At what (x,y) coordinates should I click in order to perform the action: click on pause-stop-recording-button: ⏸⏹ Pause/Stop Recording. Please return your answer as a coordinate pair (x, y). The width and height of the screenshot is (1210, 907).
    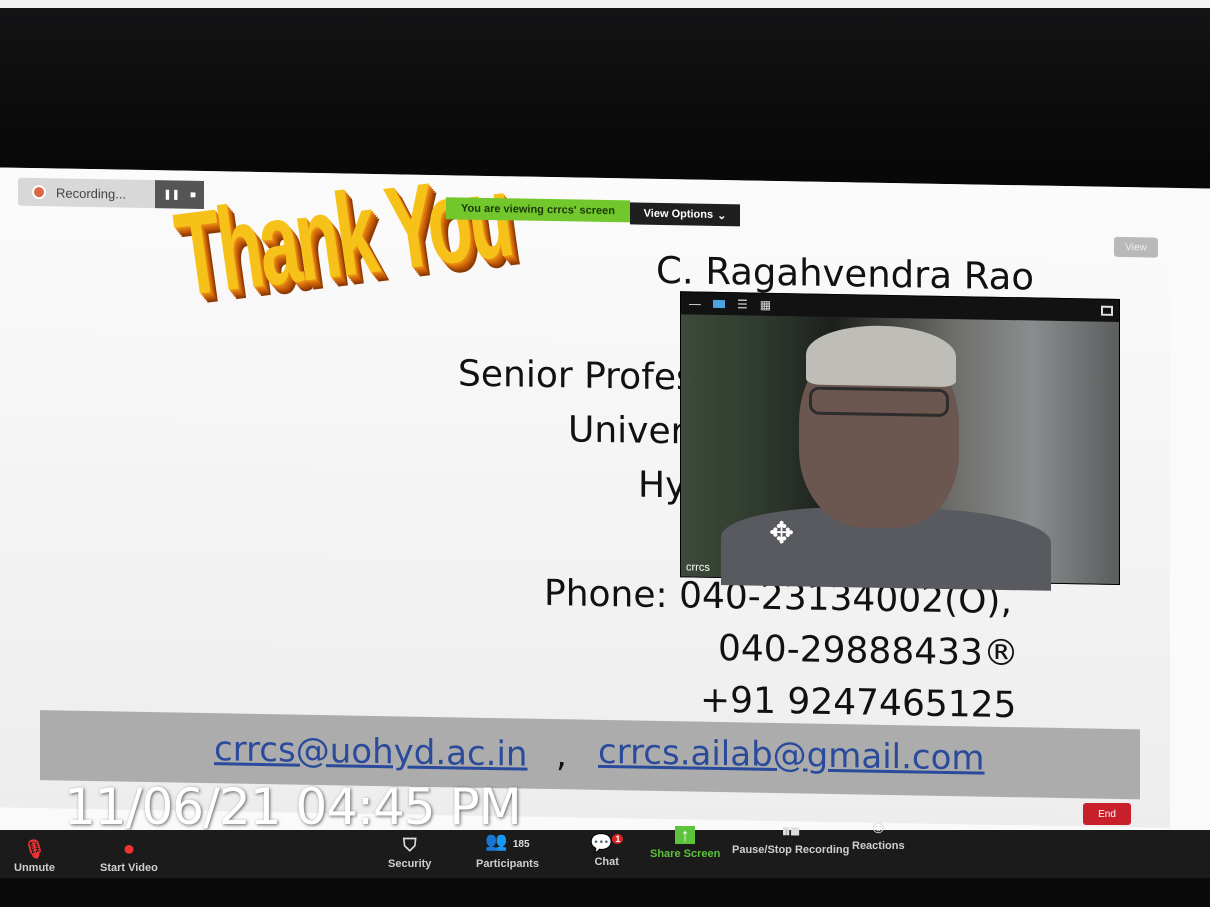
    Looking at the image, I should click on (790, 839).